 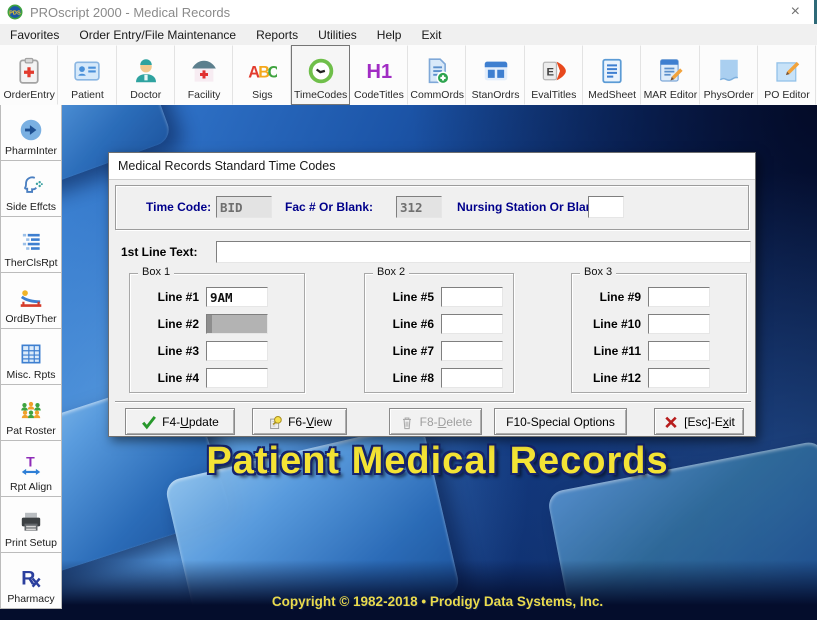 I want to click on toolbar-label: CommOrds, so click(x=437, y=95).